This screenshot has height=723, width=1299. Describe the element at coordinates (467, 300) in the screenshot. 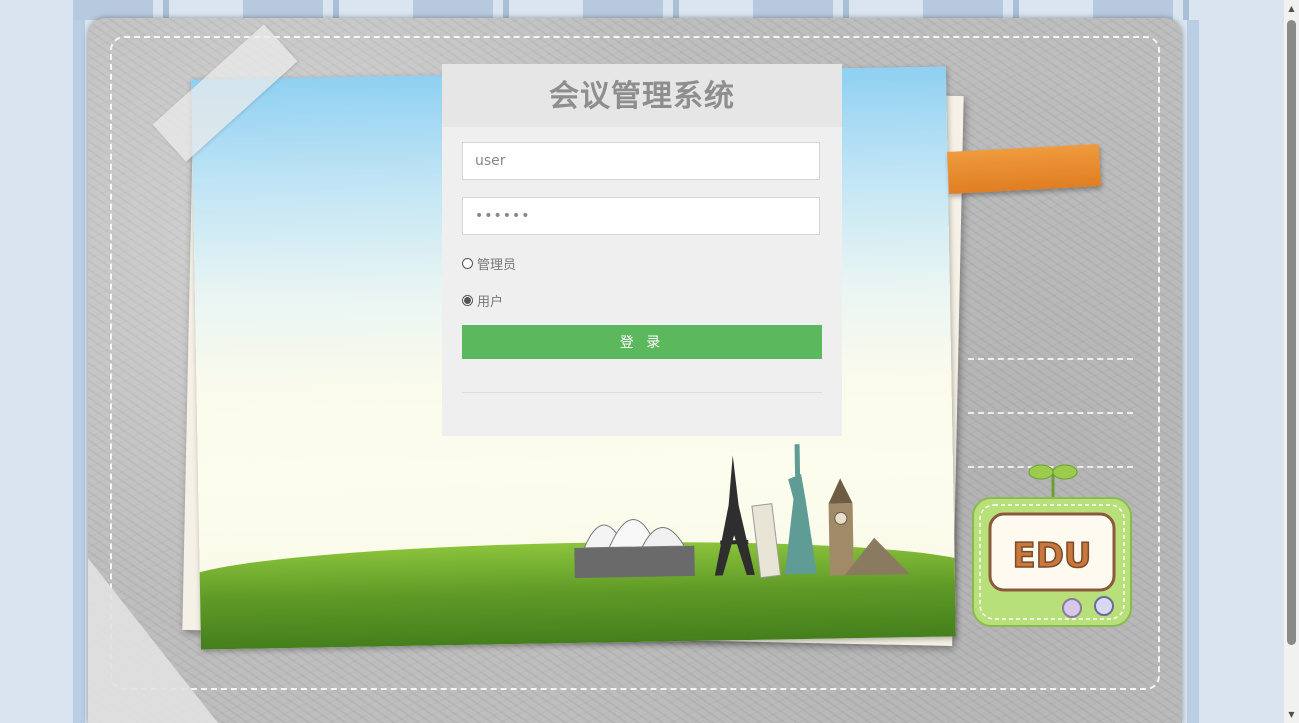

I see `role-radio-user` at that location.